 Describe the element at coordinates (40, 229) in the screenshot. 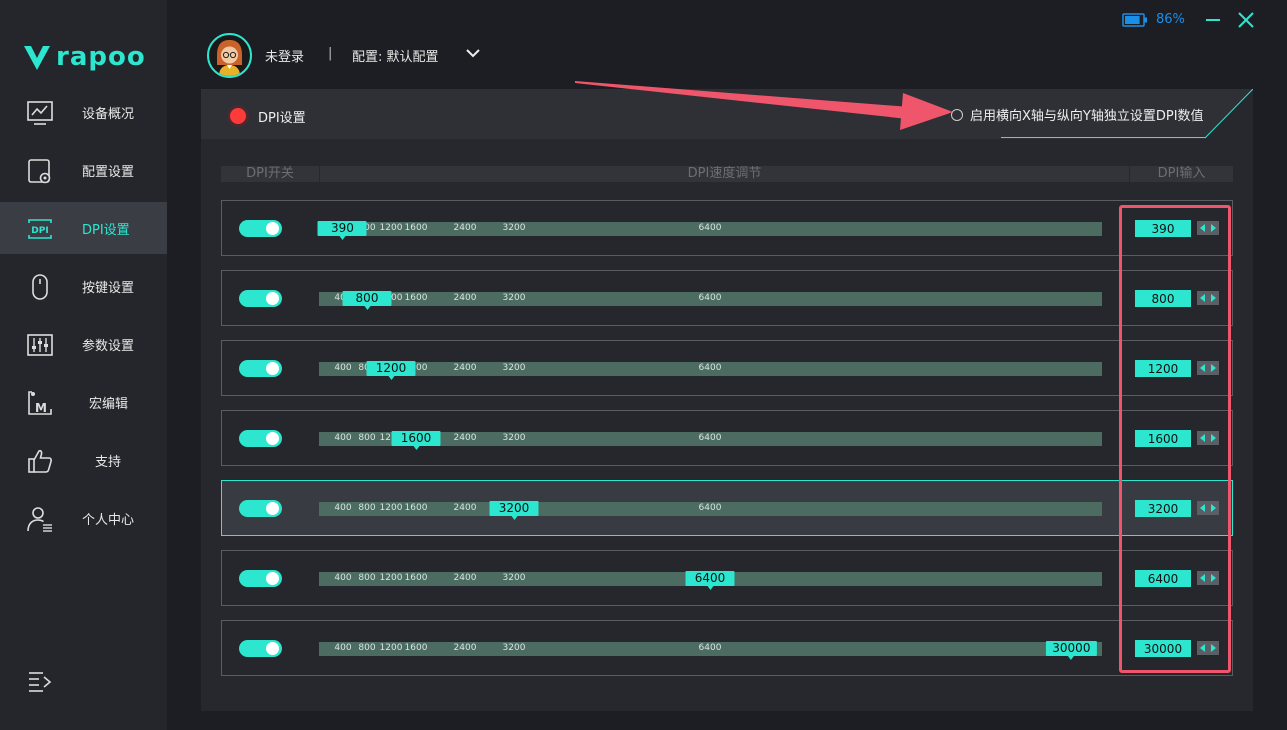

I see `dpi-icon: DPI` at that location.